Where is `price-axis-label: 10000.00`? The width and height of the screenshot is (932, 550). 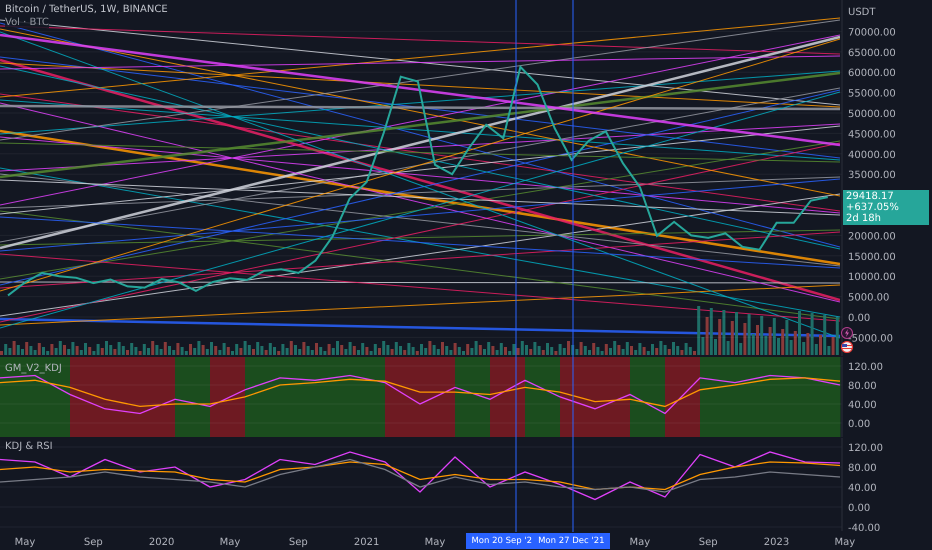 price-axis-label: 10000.00 is located at coordinates (872, 278).